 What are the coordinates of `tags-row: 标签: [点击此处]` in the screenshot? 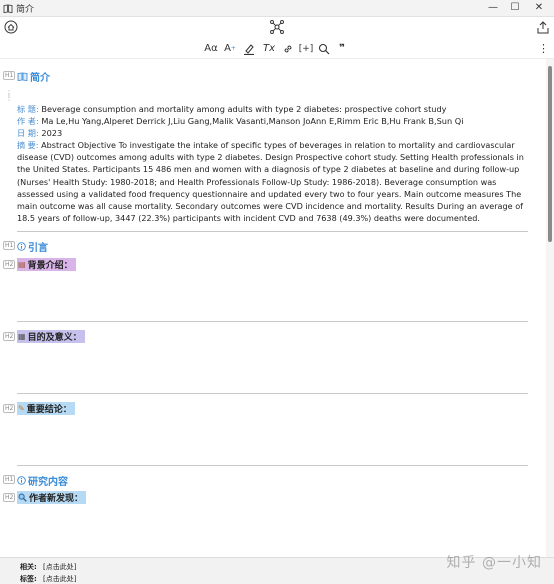 It's located at (48, 579).